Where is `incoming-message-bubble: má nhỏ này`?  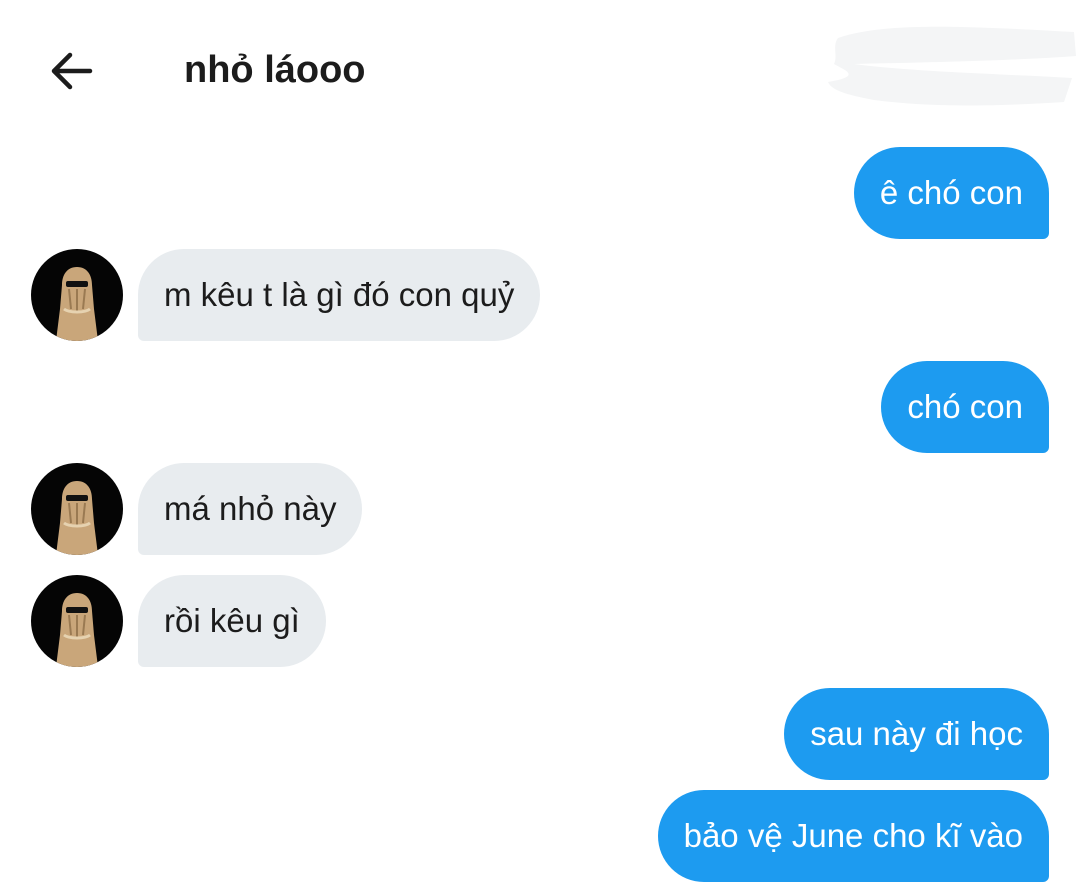 incoming-message-bubble: má nhỏ này is located at coordinates (250, 509).